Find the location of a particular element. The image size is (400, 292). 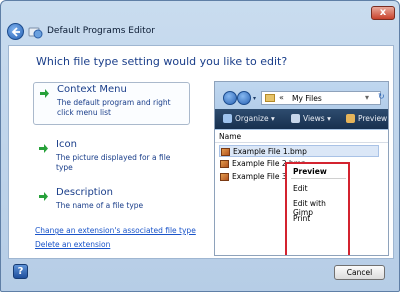

organize-icon is located at coordinates (227, 118).